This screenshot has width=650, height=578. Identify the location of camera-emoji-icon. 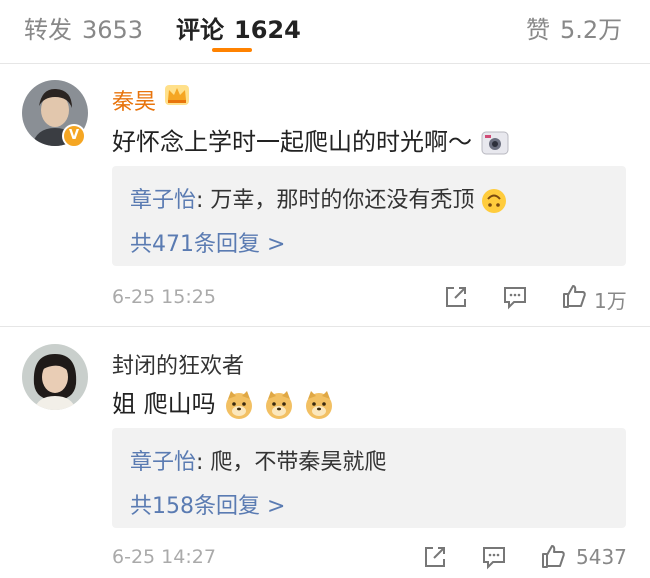
(495, 143).